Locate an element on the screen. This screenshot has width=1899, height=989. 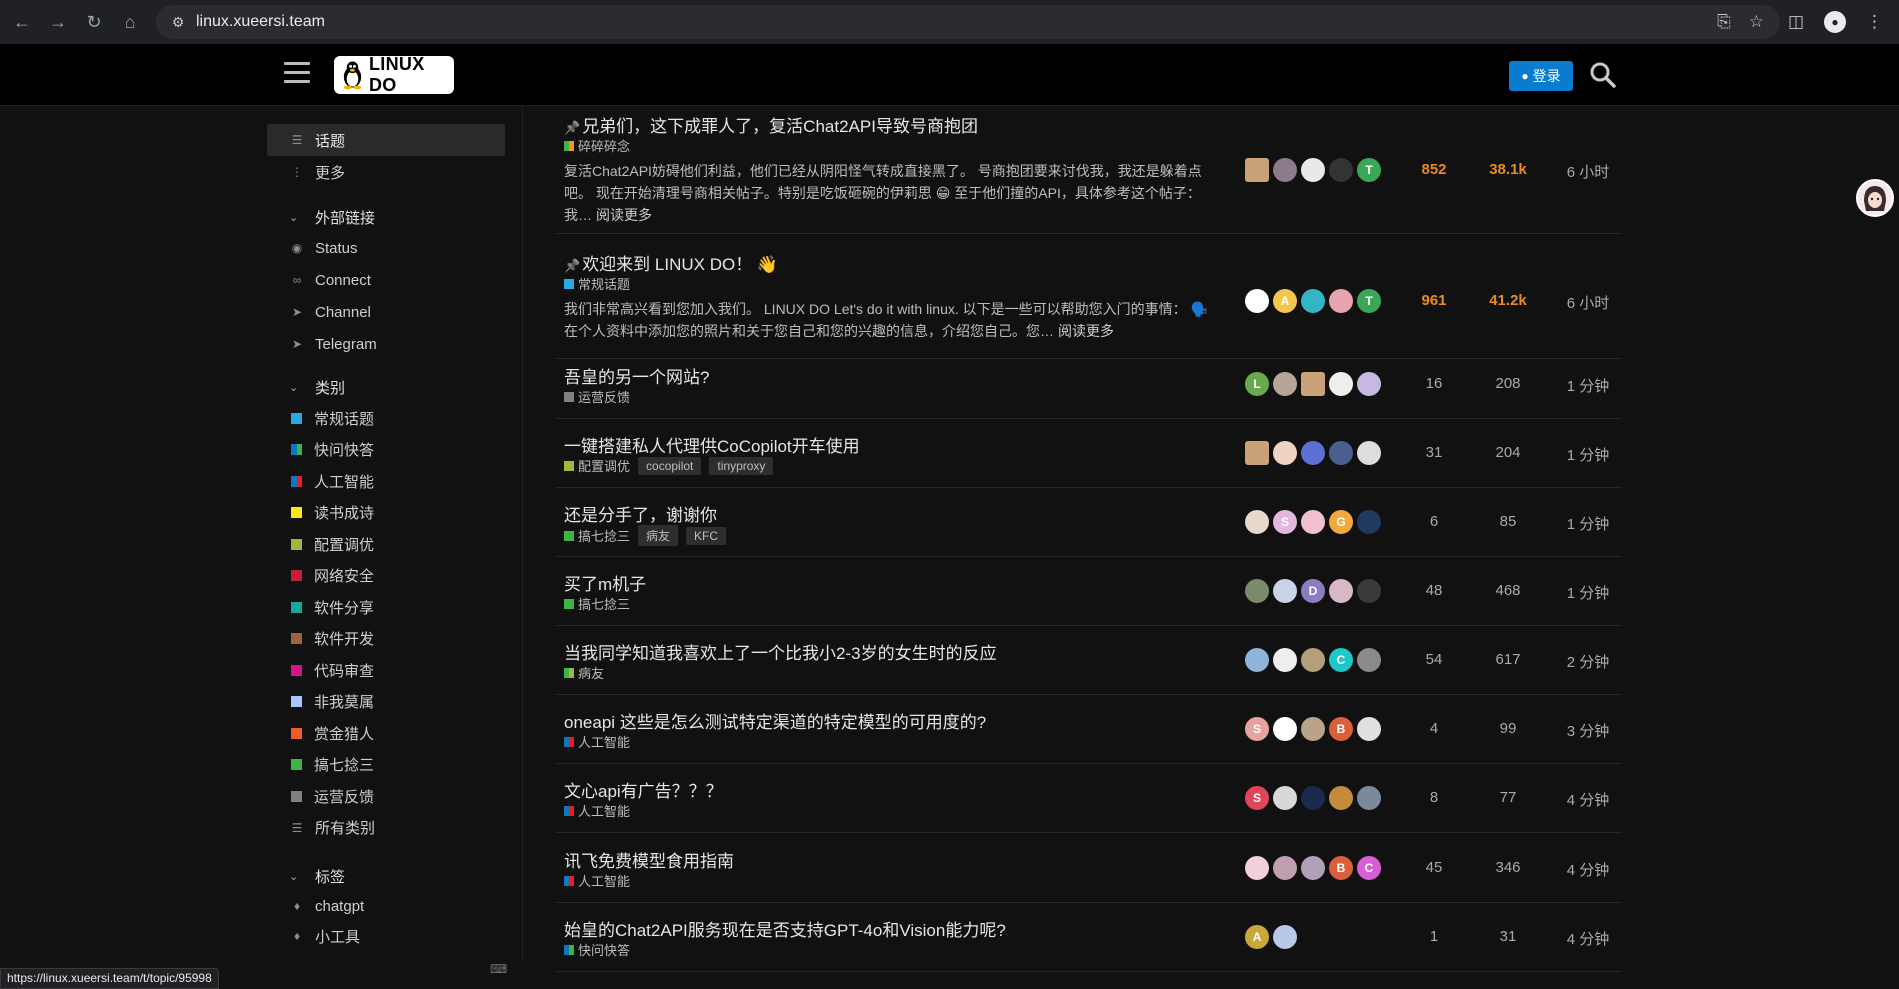
topic-title: 讯飞免费模型食用指南 is located at coordinates (649, 859).